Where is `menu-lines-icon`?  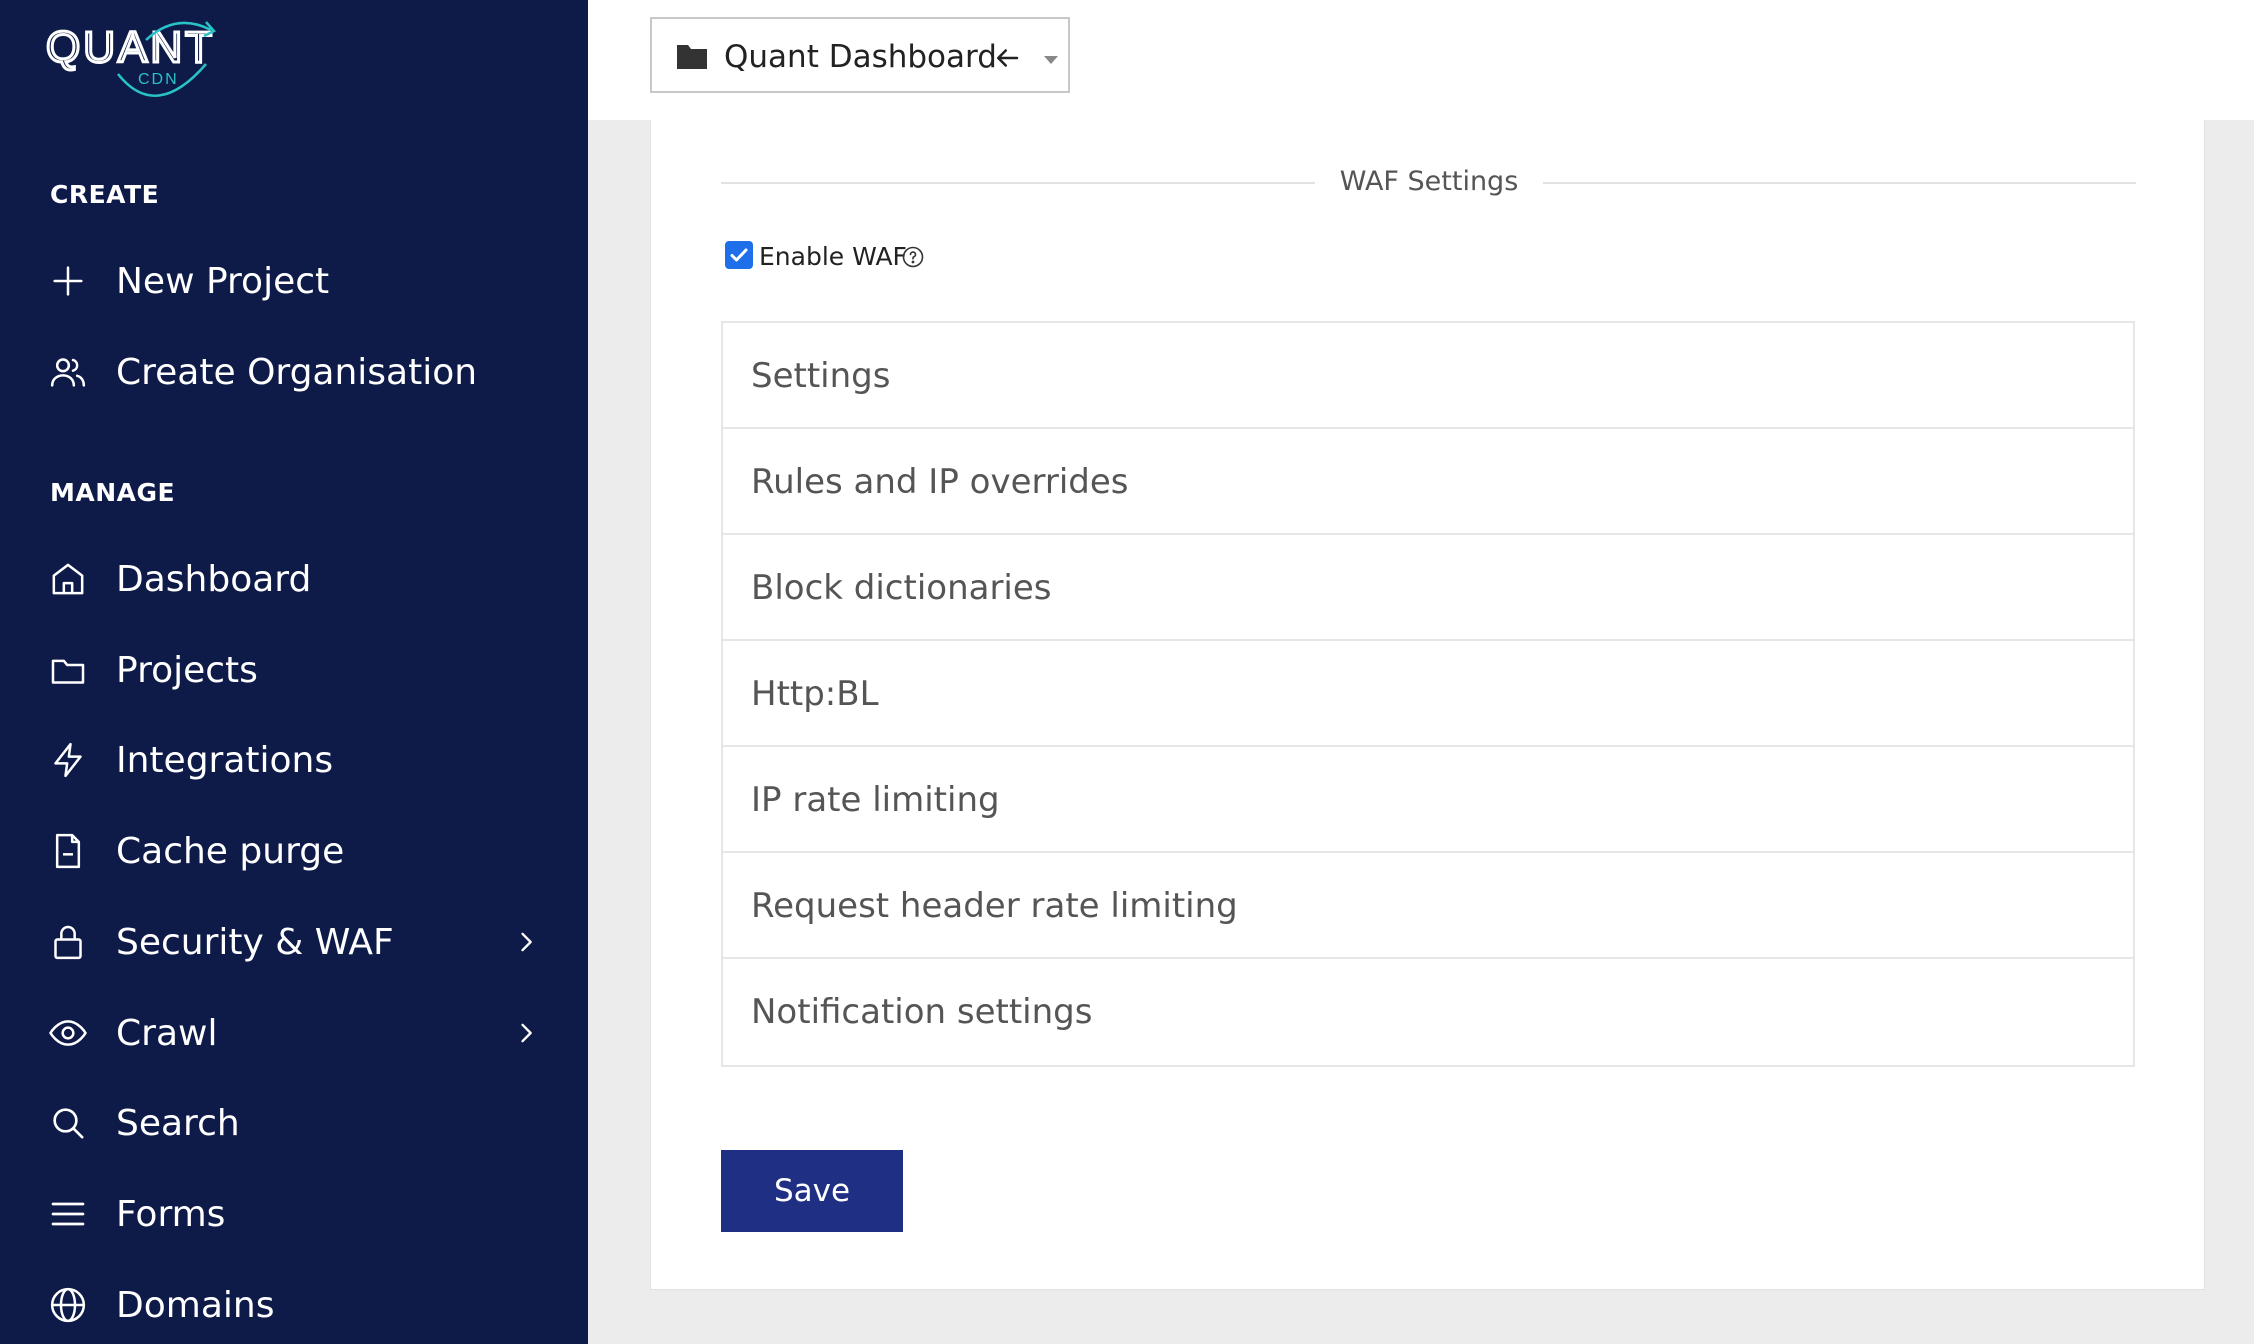
menu-lines-icon is located at coordinates (68, 1214).